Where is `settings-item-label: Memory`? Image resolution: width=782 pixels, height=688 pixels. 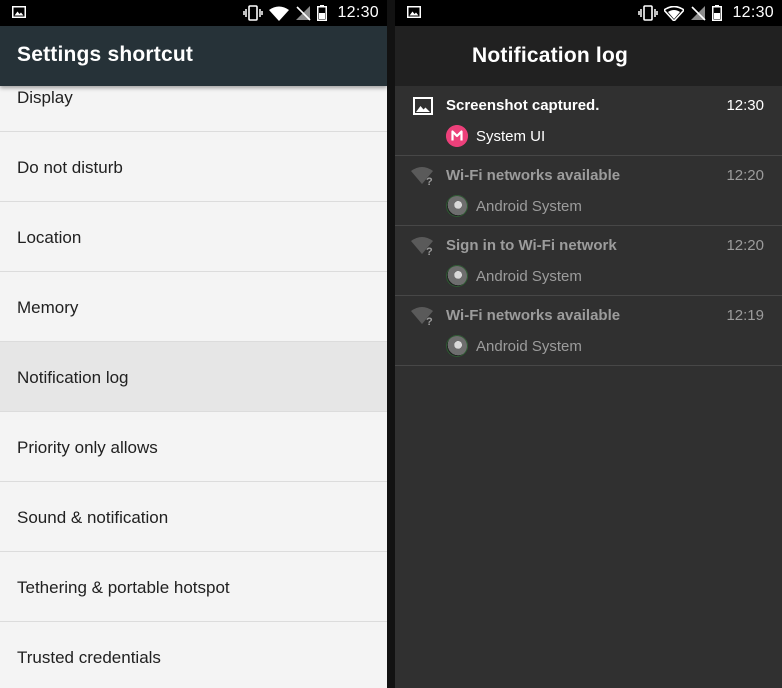
settings-item-label: Memory is located at coordinates (48, 307).